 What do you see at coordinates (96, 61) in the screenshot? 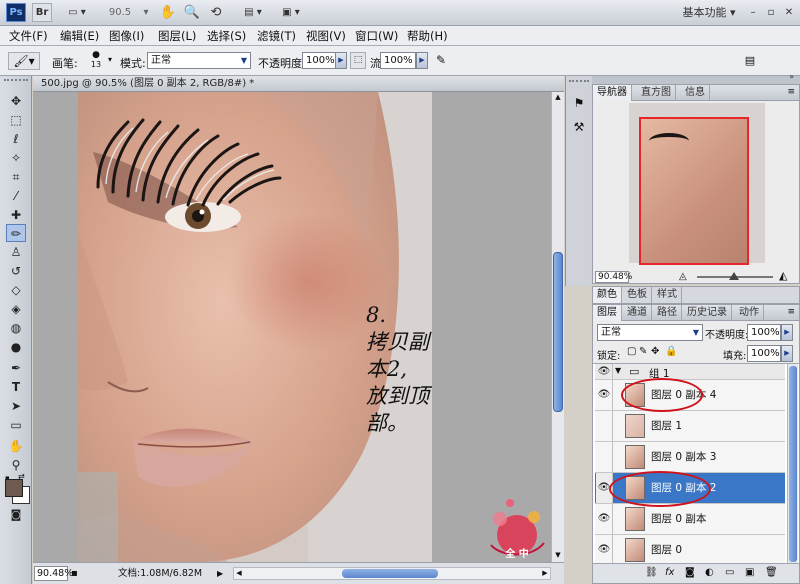
I see `brush-picker: ● 13` at bounding box center [96, 61].